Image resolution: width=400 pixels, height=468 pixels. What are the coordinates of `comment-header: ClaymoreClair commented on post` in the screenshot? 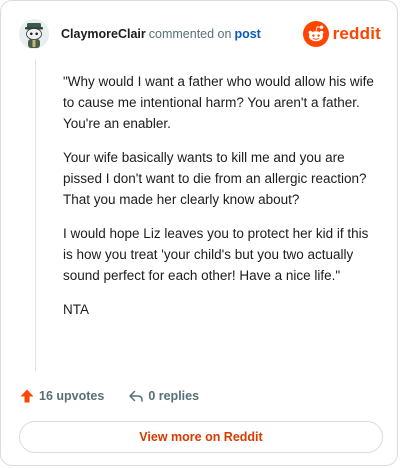 It's located at (140, 34).